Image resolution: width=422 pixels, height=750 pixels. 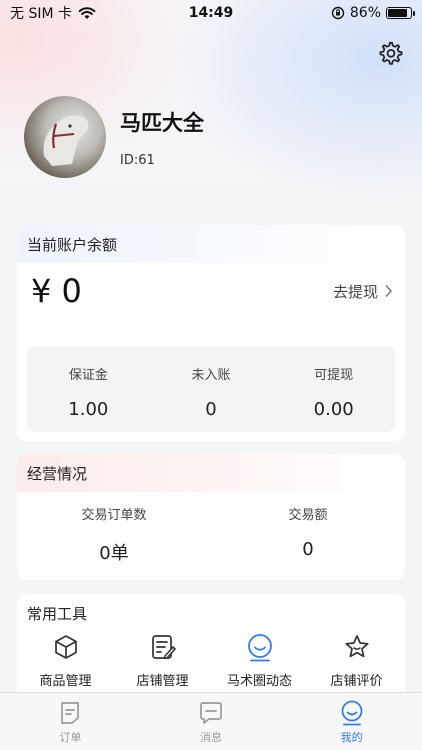 What do you see at coordinates (65, 660) in the screenshot?
I see `tool-product-management: 商品管理` at bounding box center [65, 660].